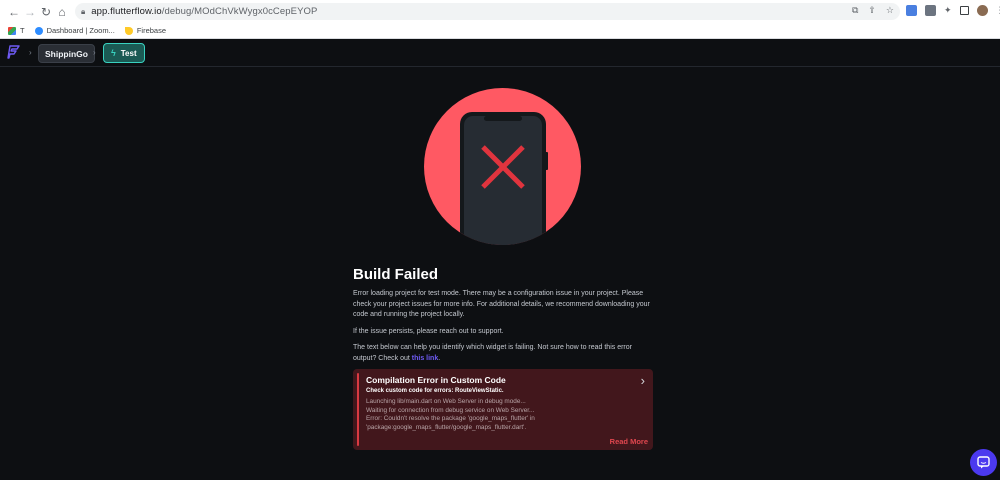 Image resolution: width=1000 pixels, height=480 pixels. I want to click on chat-icon, so click(983, 462).